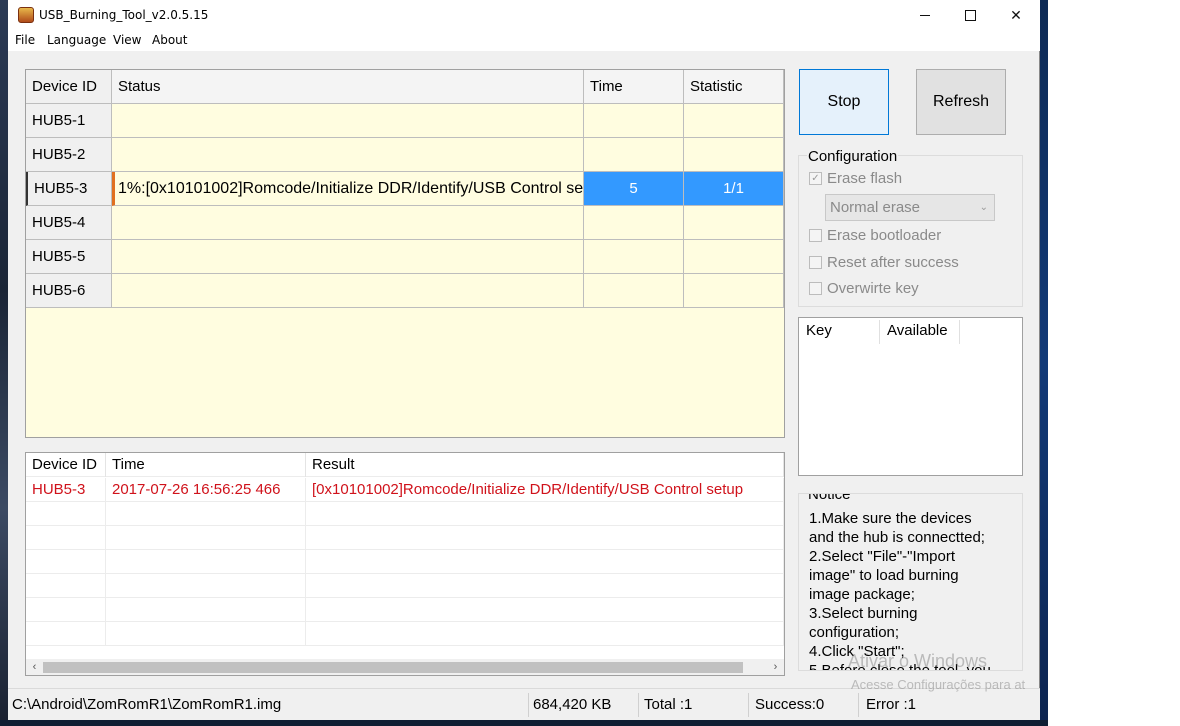  What do you see at coordinates (348, 87) in the screenshot?
I see `column-header-status: Status` at bounding box center [348, 87].